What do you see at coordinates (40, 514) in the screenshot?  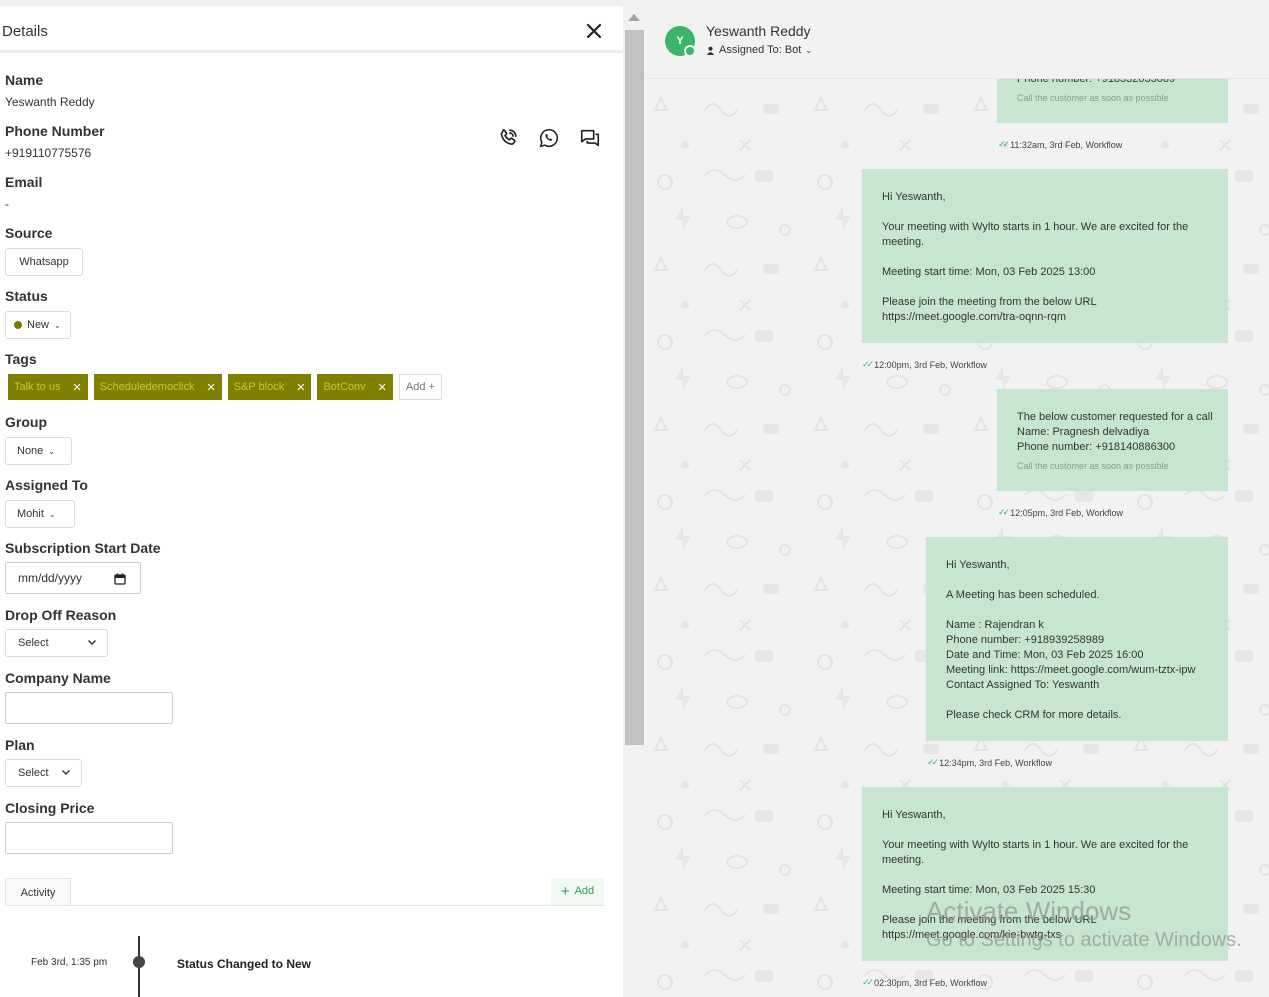 I see `assigned-dropdown: Mohit ⌄` at bounding box center [40, 514].